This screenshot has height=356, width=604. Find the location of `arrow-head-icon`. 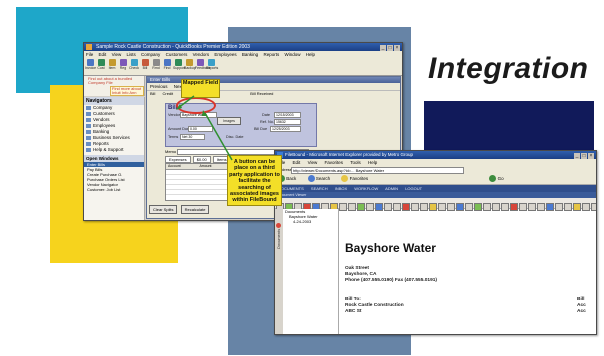

arrow-head-icon is located at coordinates (204, 113).